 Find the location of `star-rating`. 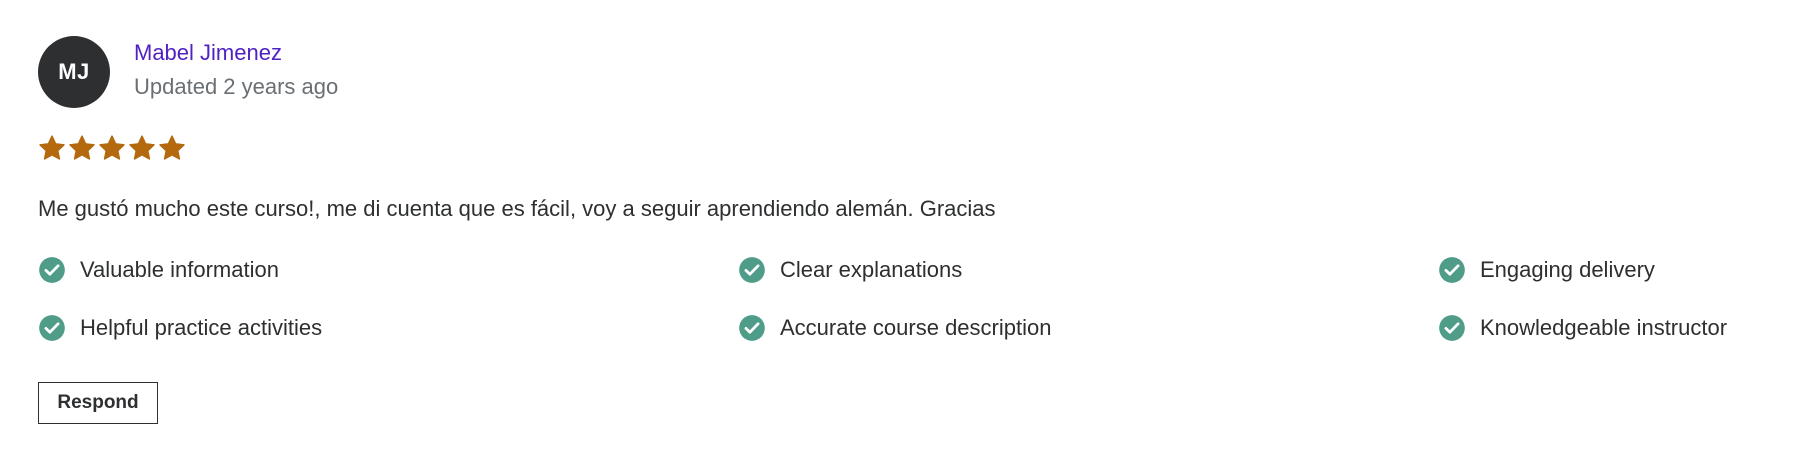

star-rating is located at coordinates (918, 148).